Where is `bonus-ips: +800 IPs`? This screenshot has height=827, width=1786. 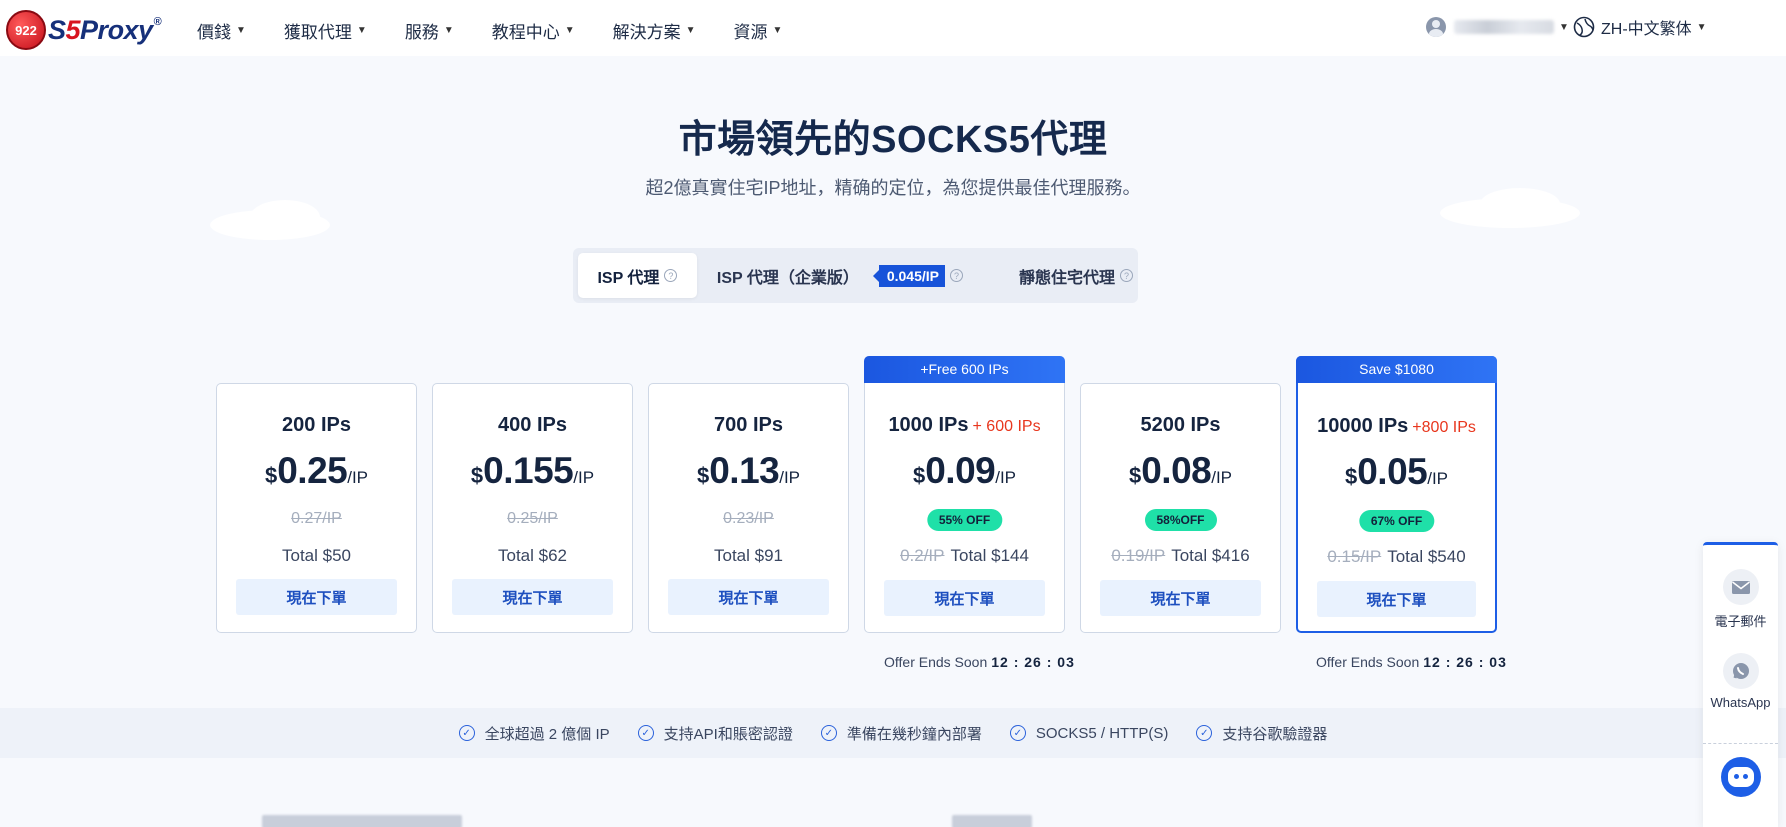 bonus-ips: +800 IPs is located at coordinates (1444, 427).